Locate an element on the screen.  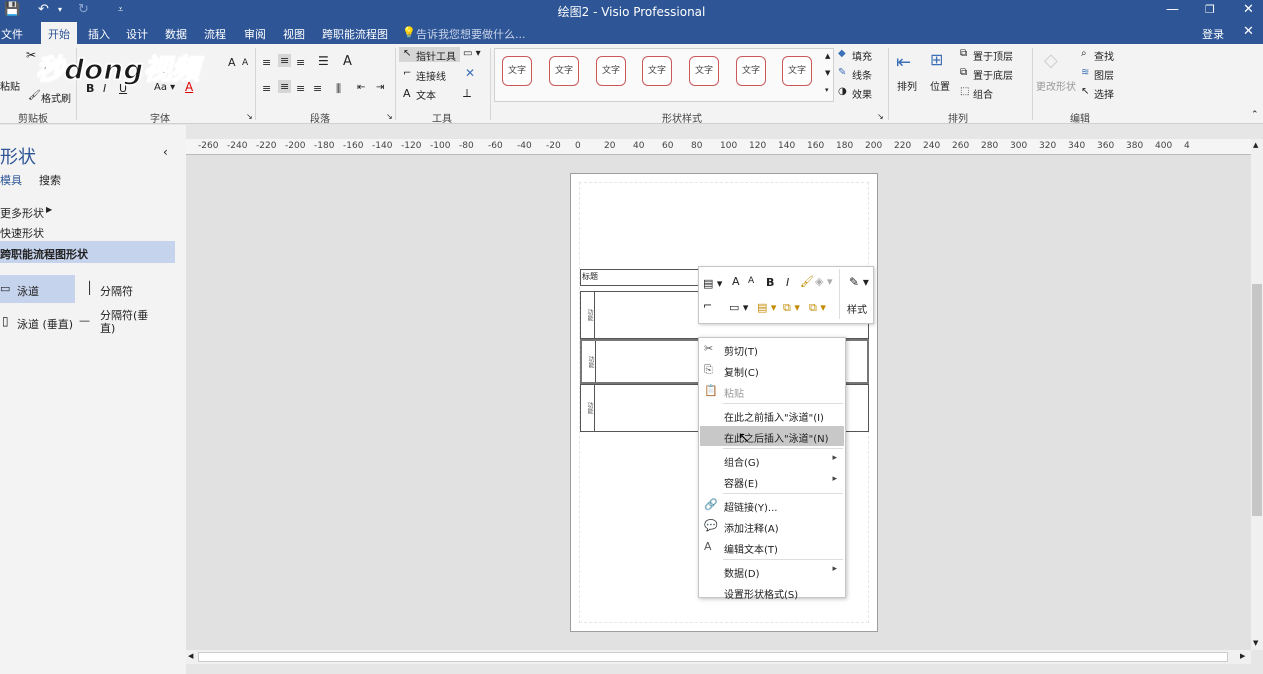
tab-insert: 插入 is located at coordinates (99, 34).